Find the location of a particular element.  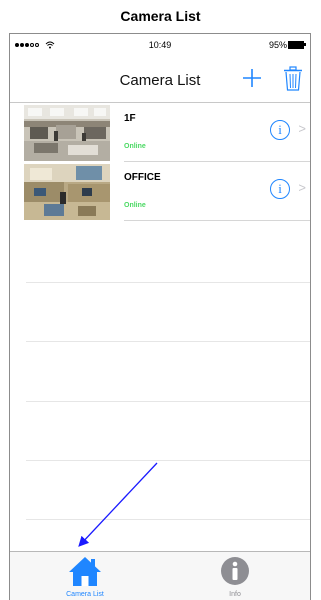

tab-bar: Camera List Info is located at coordinates (160, 575).